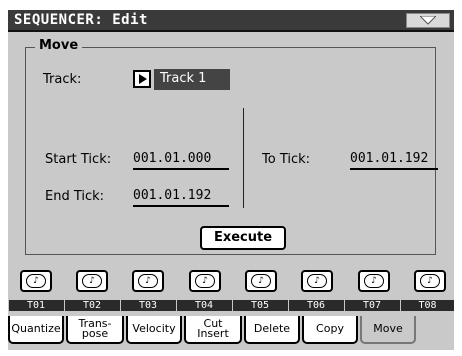 The image size is (462, 356). I want to click on track-label-t05: T05, so click(259, 305).